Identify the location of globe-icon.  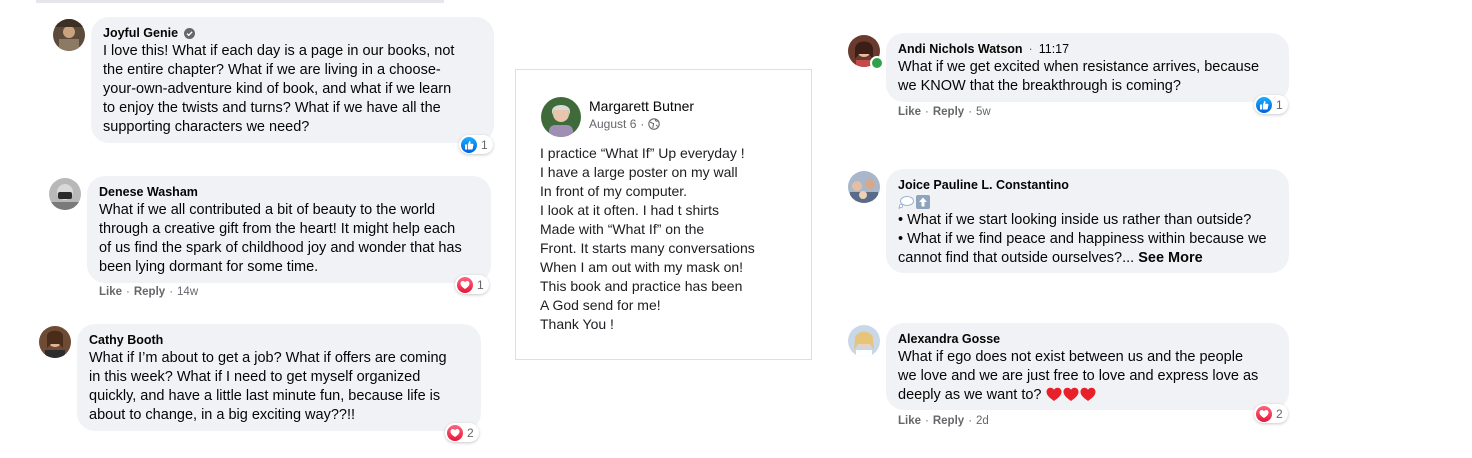
(654, 124).